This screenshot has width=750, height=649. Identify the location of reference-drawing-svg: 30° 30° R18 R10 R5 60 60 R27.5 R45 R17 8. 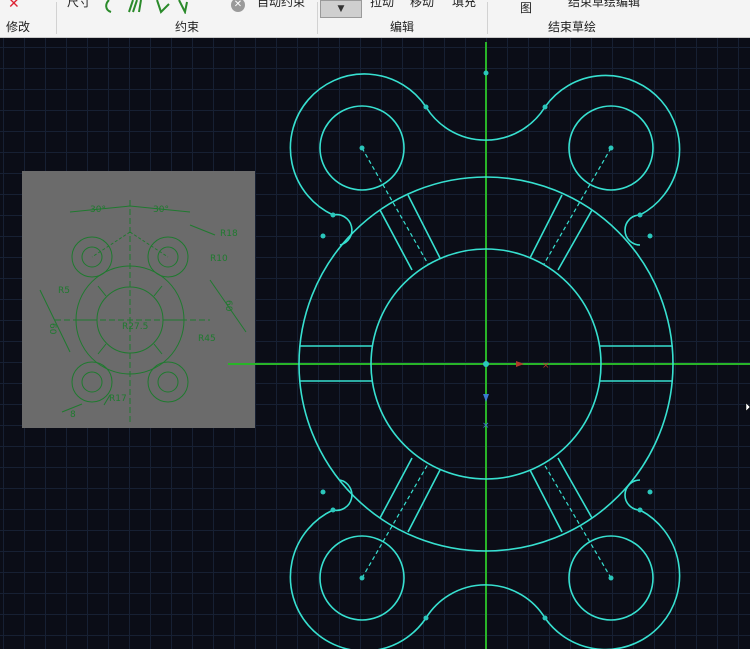
(143, 312).